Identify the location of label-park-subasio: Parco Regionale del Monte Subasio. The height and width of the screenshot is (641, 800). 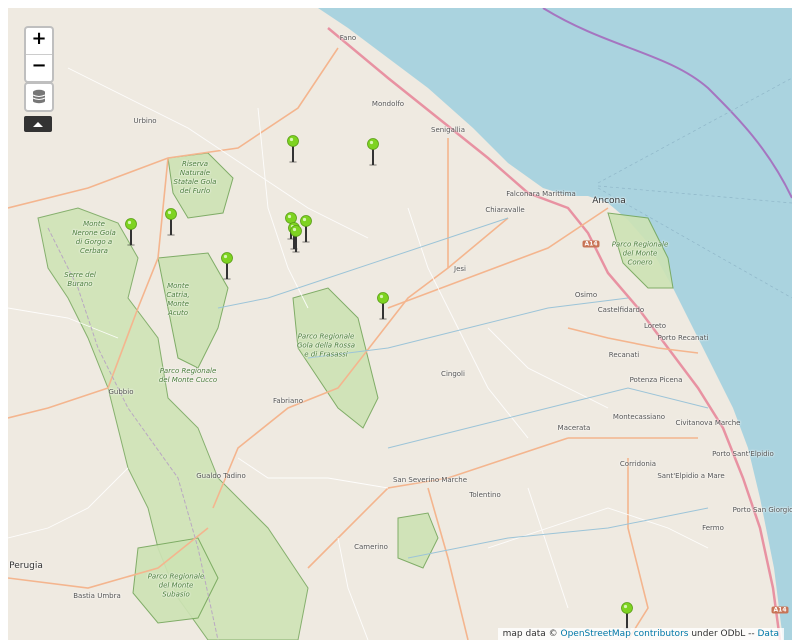
(176, 585).